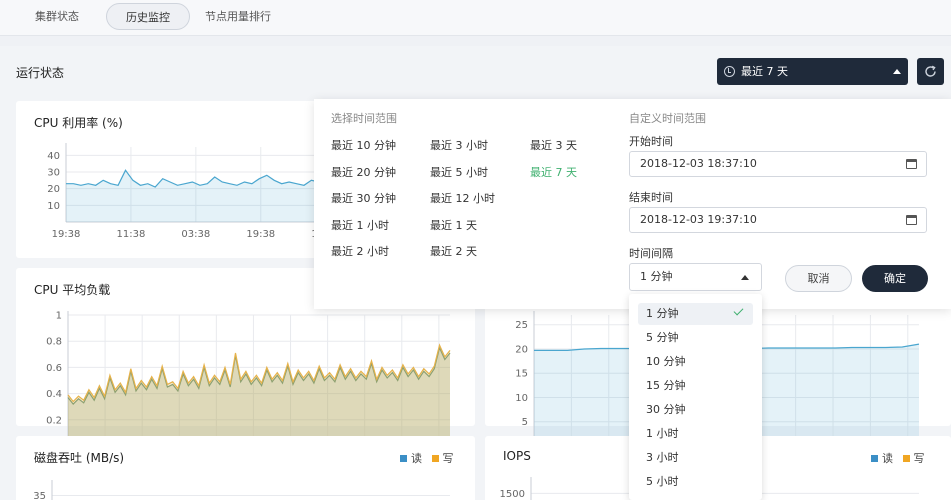 This screenshot has width=951, height=500. What do you see at coordinates (40, 73) in the screenshot?
I see `section-title: 运行状态` at bounding box center [40, 73].